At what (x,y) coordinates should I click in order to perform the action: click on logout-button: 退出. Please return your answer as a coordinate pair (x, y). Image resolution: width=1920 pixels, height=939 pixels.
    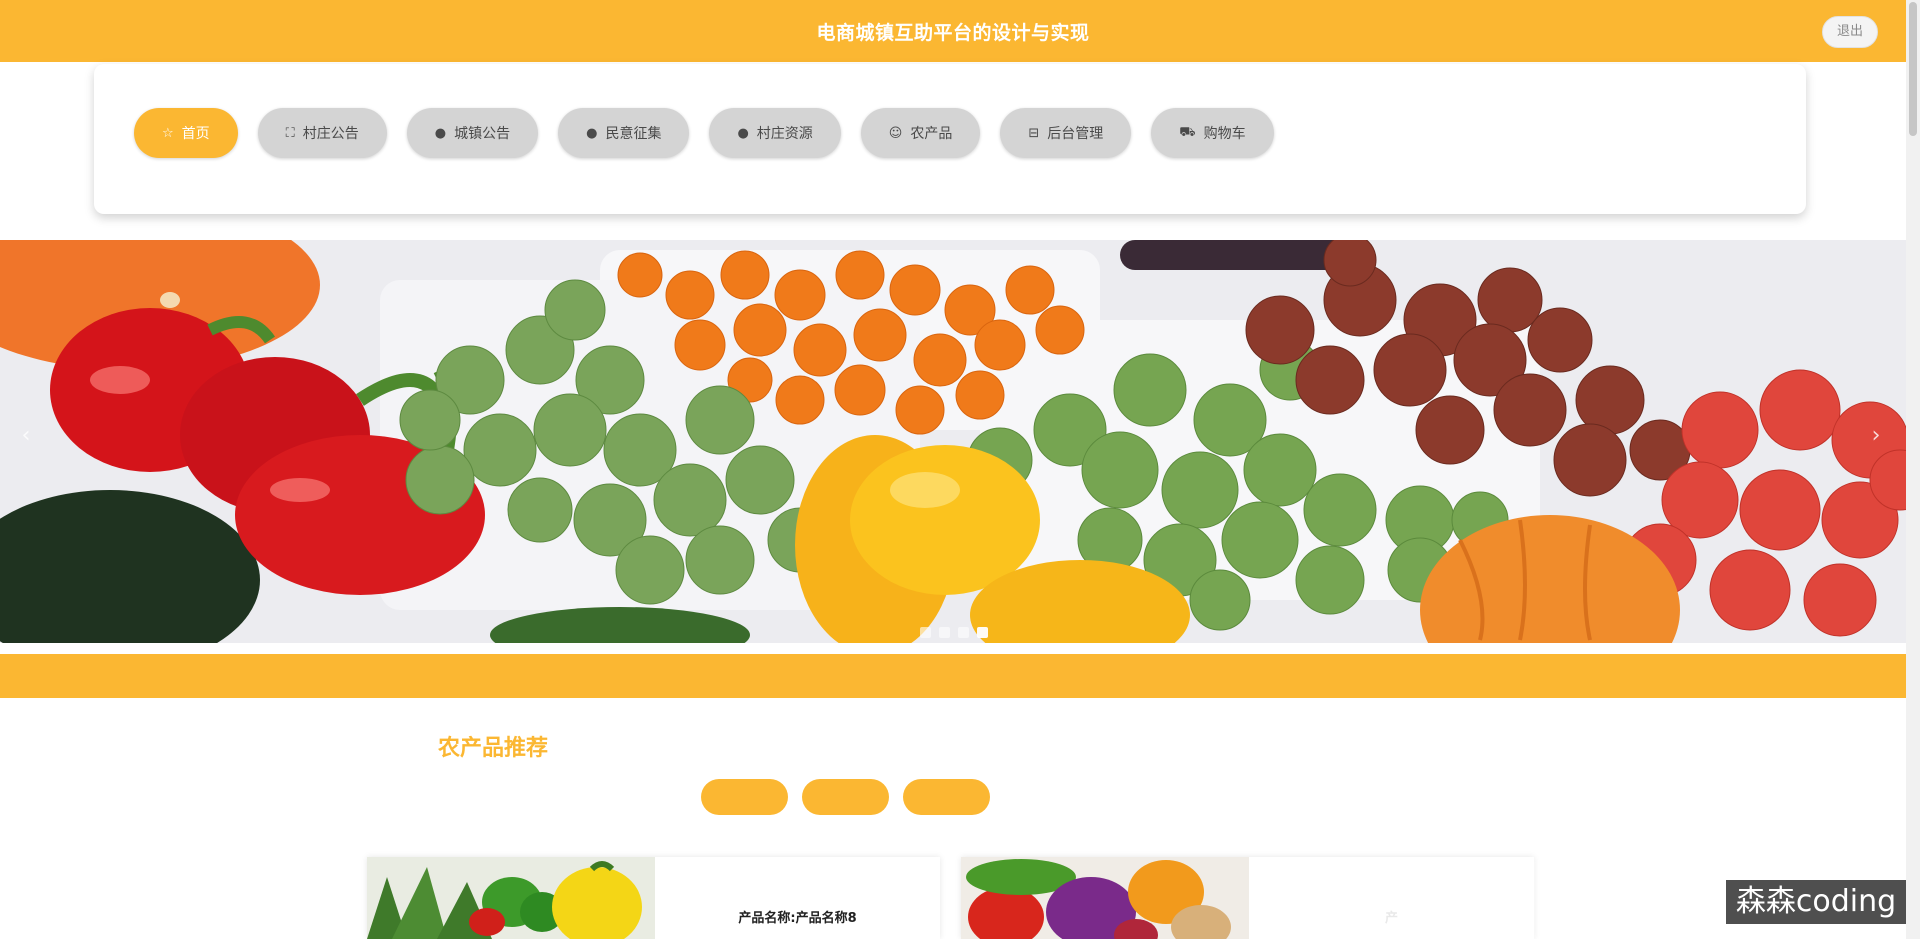
    Looking at the image, I should click on (1850, 32).